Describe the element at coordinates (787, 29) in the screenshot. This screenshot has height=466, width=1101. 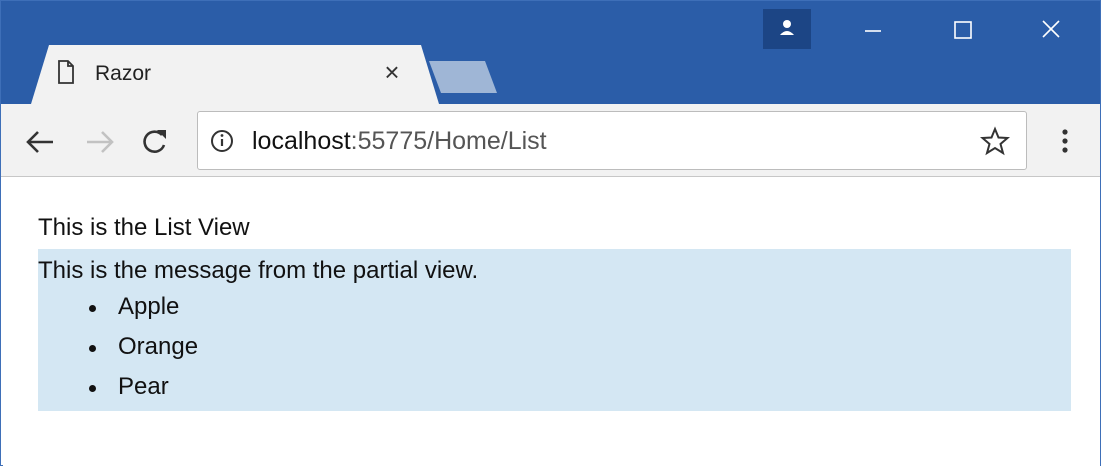
I see `profile-icon` at that location.